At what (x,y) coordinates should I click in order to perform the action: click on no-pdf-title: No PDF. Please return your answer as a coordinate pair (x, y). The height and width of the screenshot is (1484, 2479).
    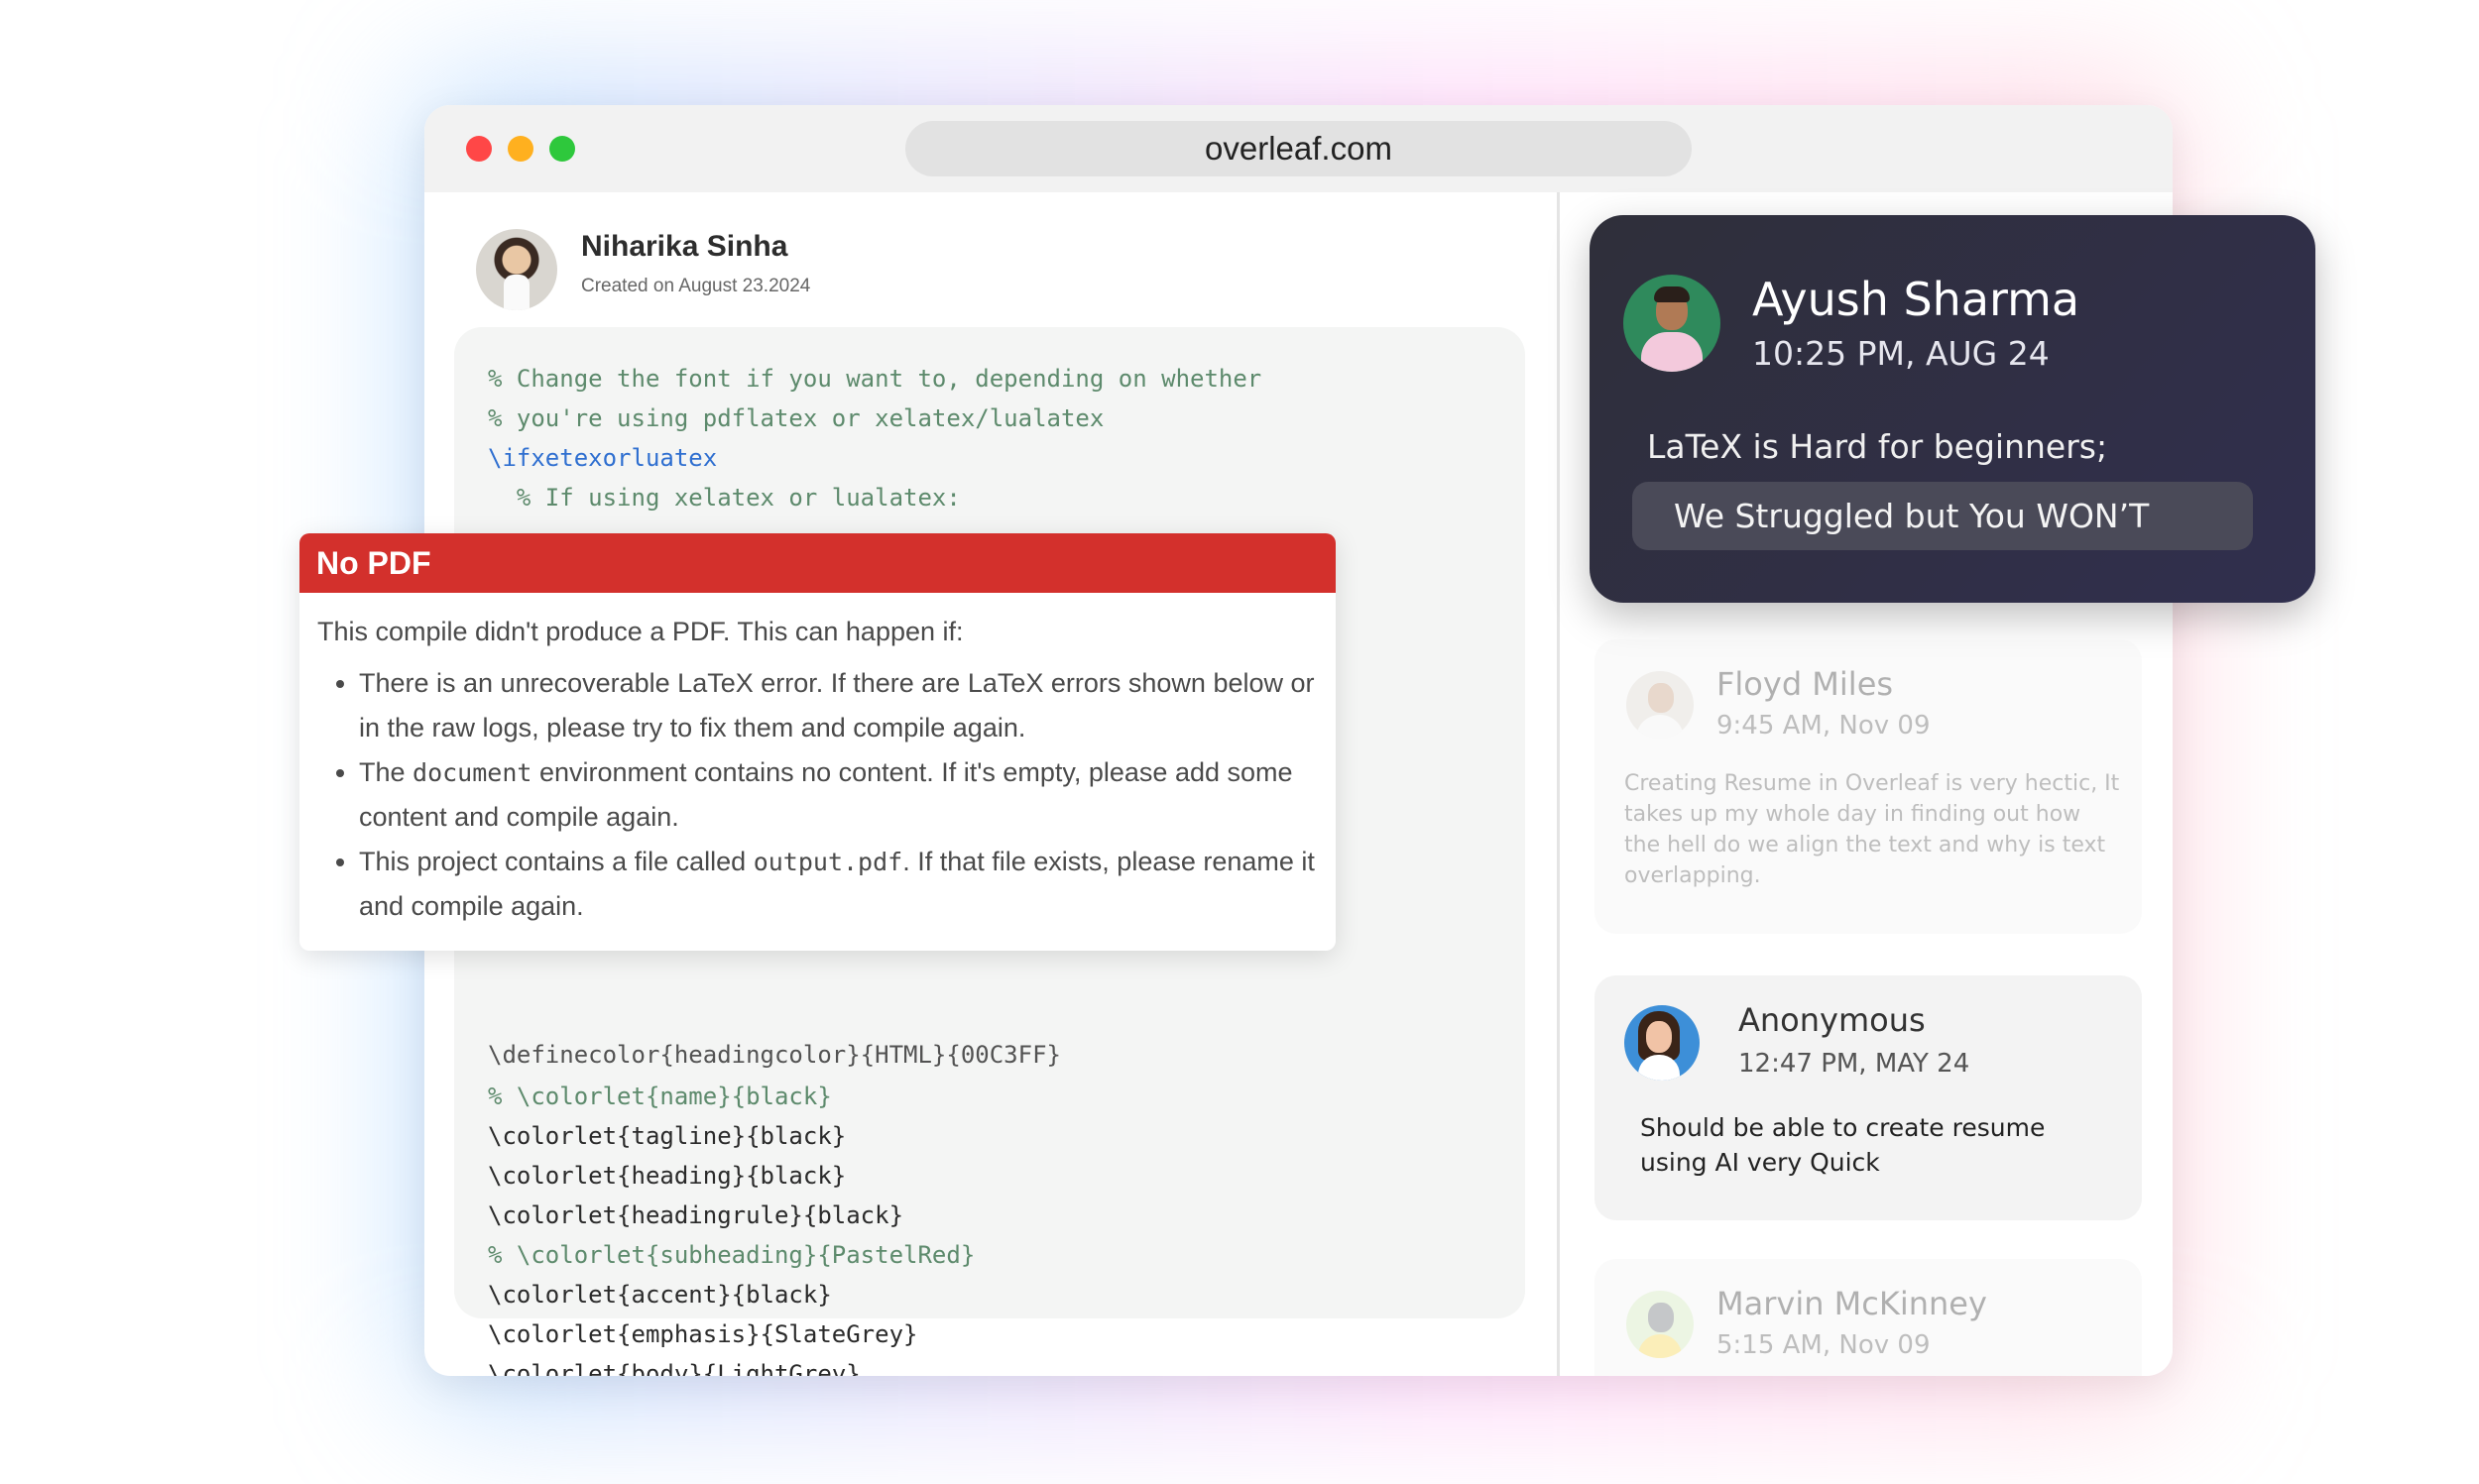
    Looking at the image, I should click on (818, 563).